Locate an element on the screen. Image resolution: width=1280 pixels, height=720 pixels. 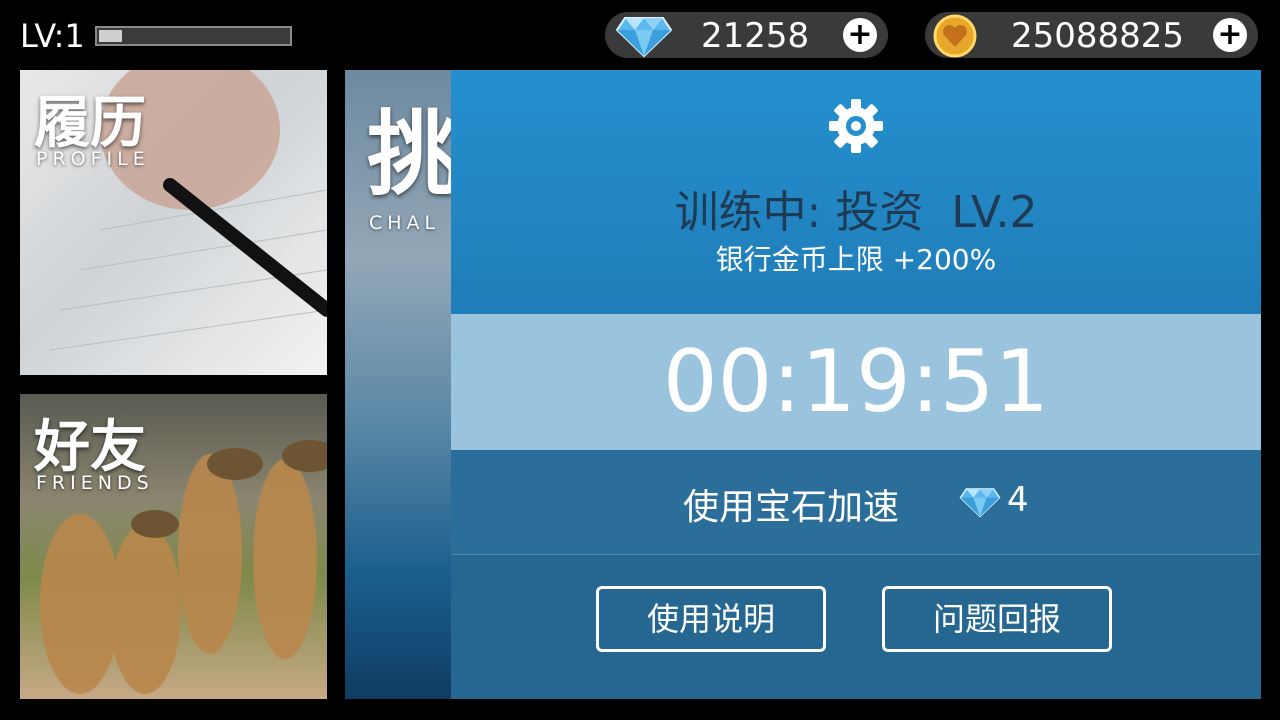
timer-band: 00:19:51 is located at coordinates (856, 382).